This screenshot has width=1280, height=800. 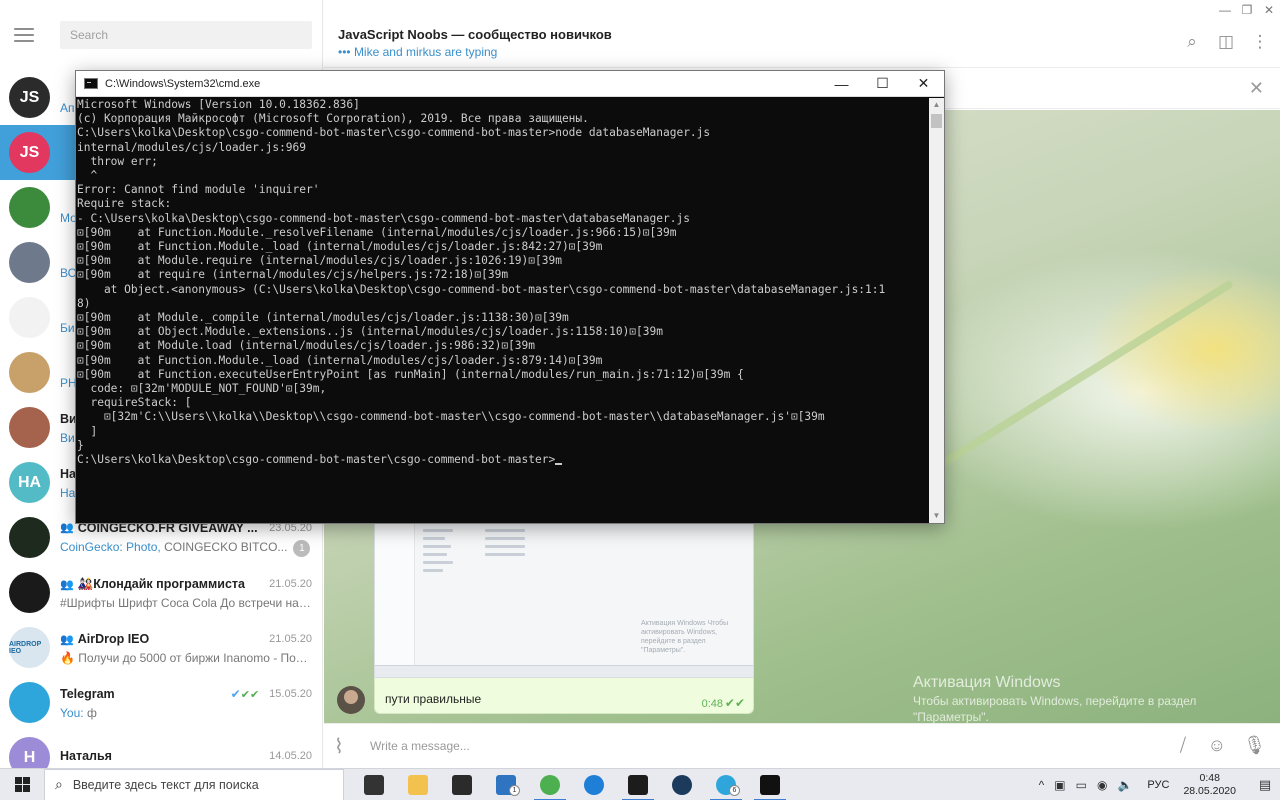 What do you see at coordinates (1081, 785) in the screenshot?
I see `battery-icon: ▭` at bounding box center [1081, 785].